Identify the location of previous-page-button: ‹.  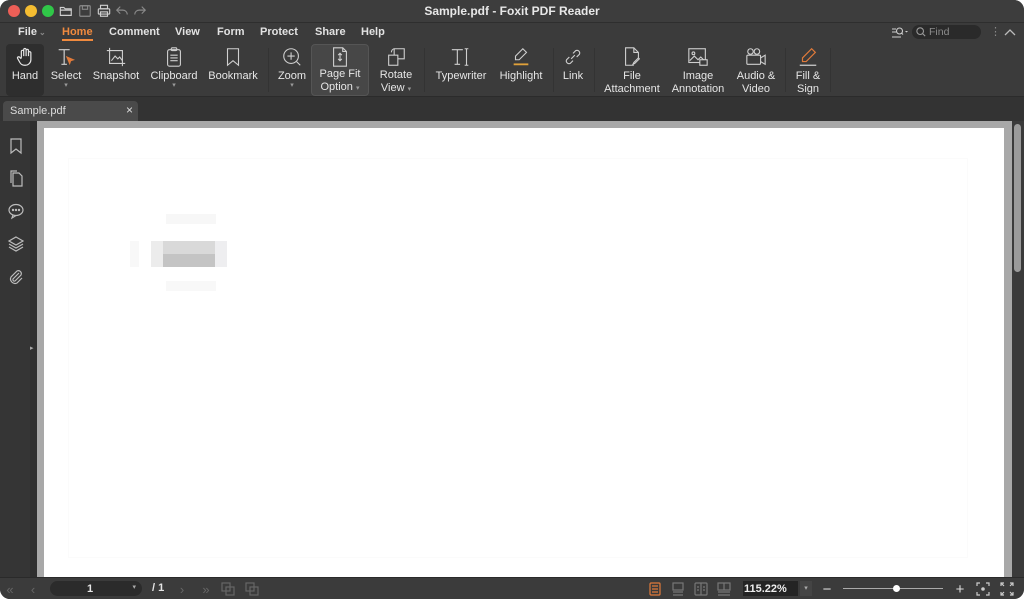
(33, 589).